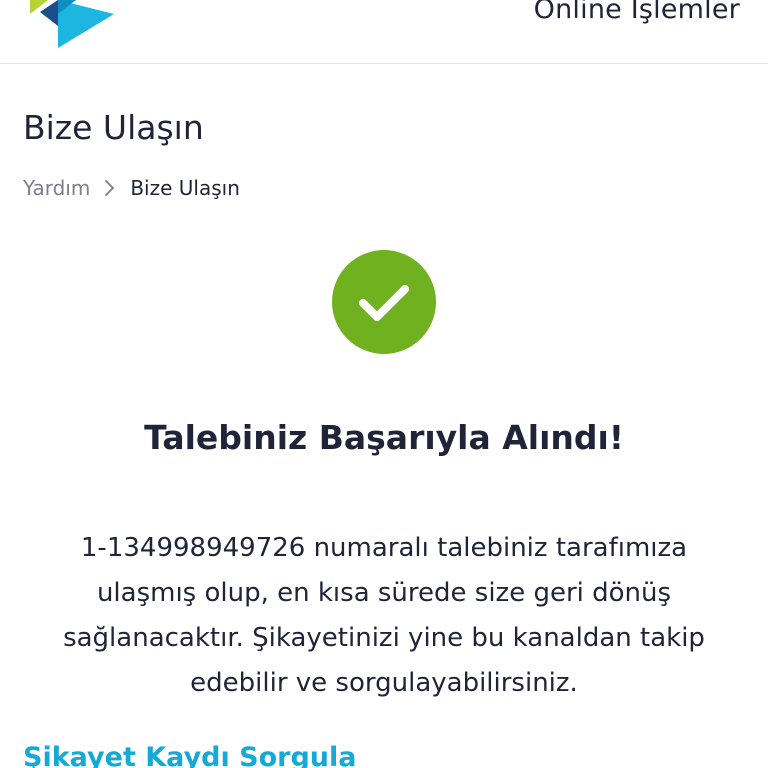 This screenshot has height=768, width=768. I want to click on breadcrumb: Yardım Bize Ulaşın, so click(131, 188).